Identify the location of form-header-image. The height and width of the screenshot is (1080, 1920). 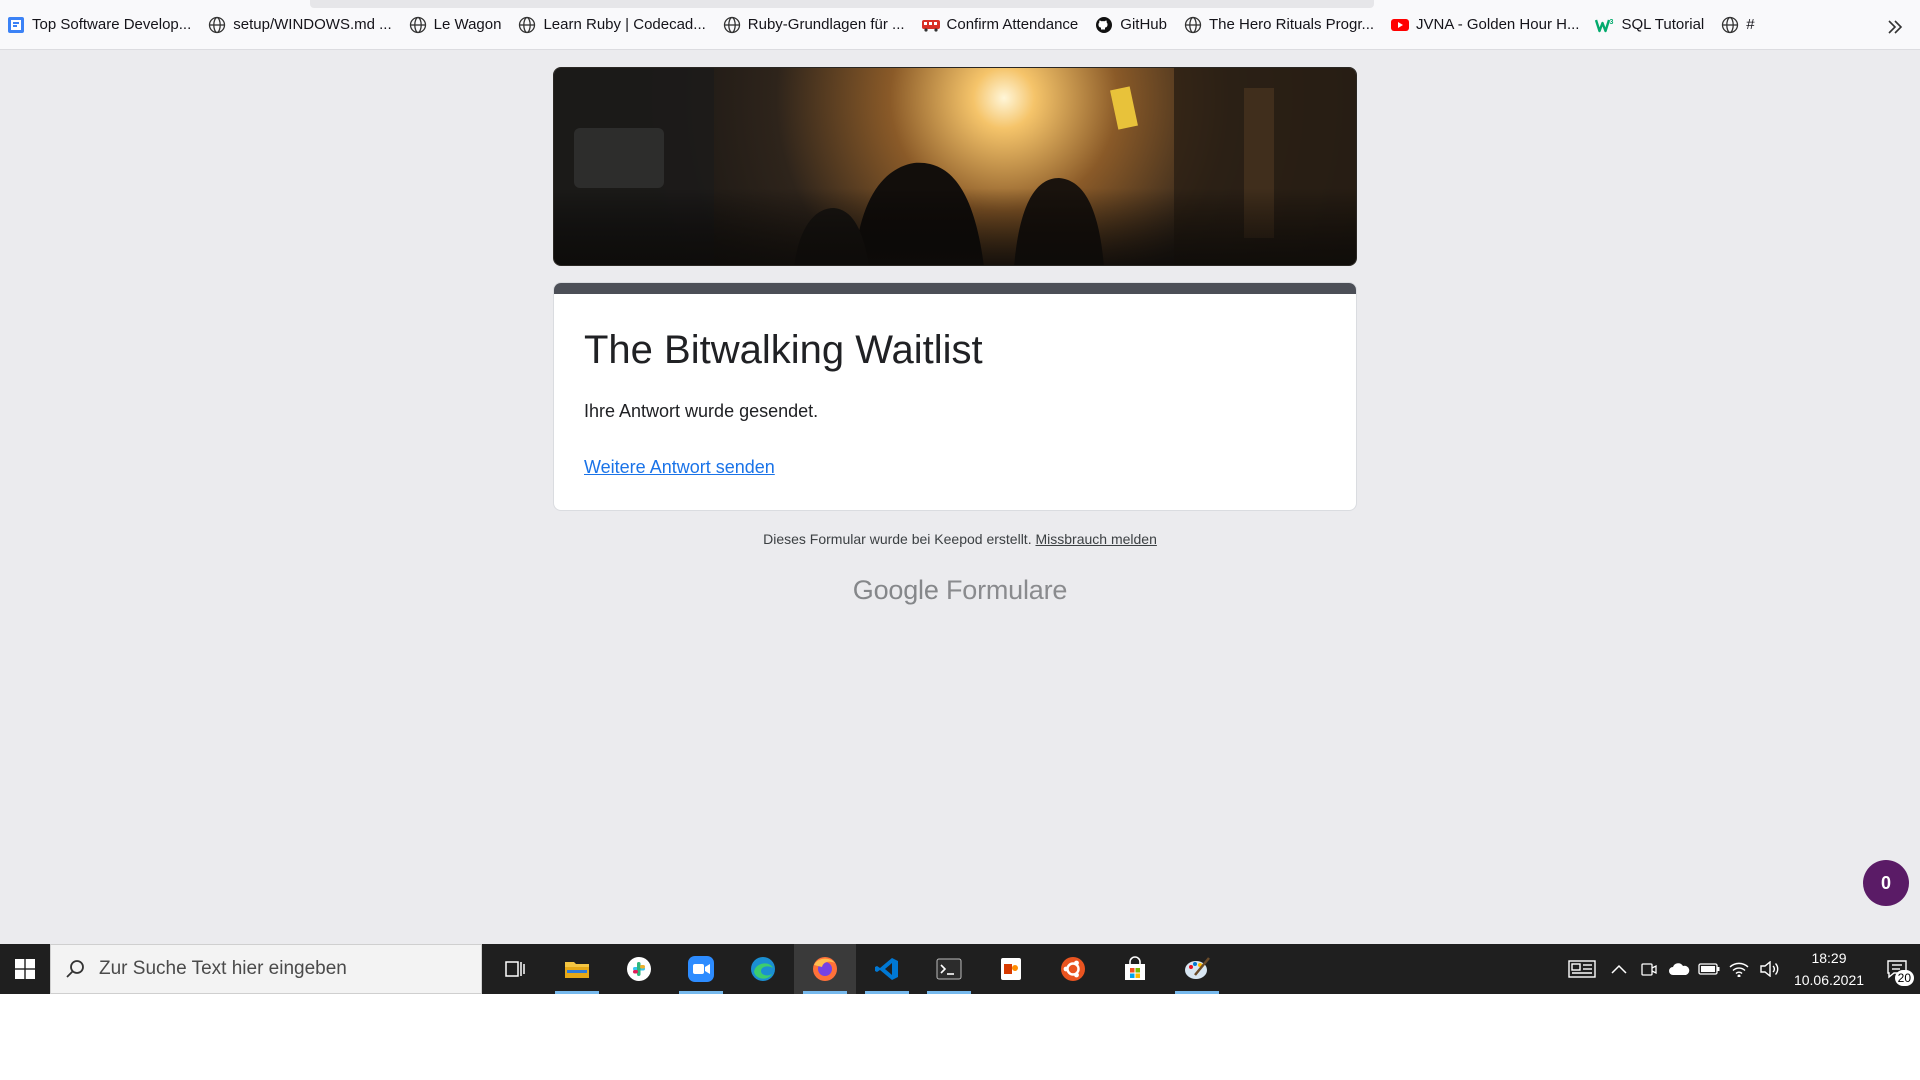
(955, 166).